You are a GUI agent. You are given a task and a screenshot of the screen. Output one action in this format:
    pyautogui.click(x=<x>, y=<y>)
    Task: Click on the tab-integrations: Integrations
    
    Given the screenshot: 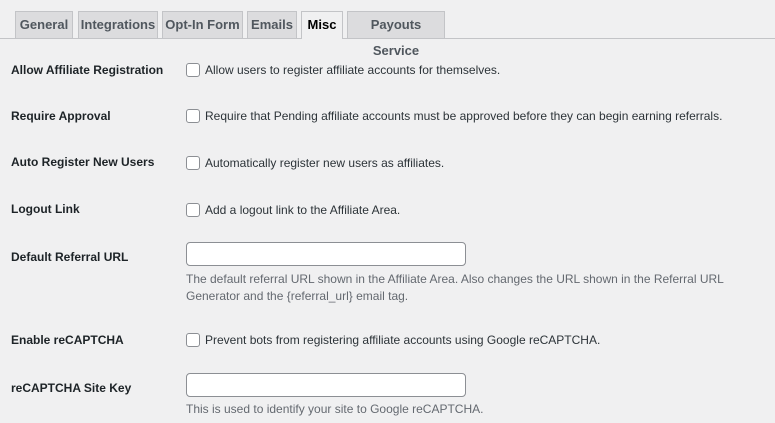 What is the action you would take?
    pyautogui.click(x=118, y=24)
    